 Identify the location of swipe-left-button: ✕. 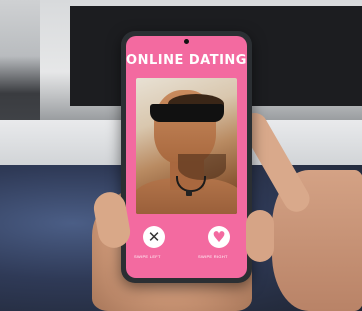
(154, 237).